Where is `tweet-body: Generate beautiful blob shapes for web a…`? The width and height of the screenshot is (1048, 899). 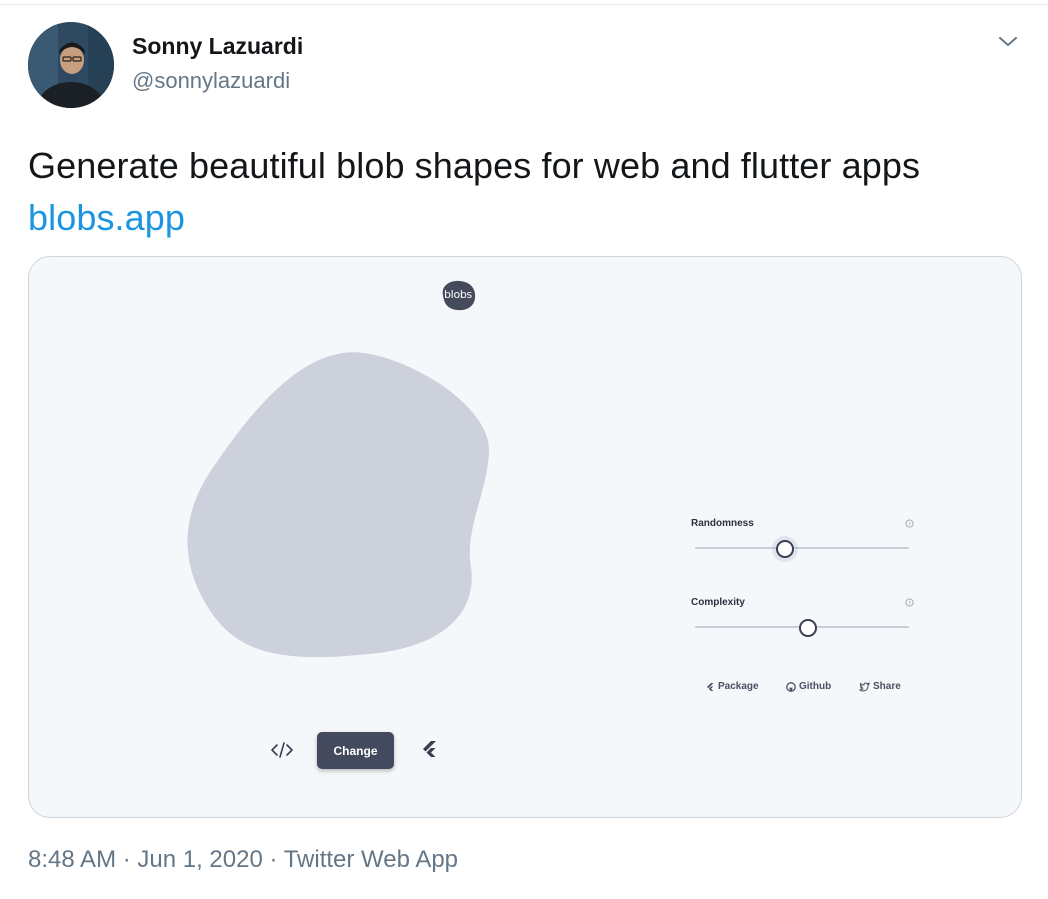 tweet-body: Generate beautiful blob shapes for web a… is located at coordinates (474, 165).